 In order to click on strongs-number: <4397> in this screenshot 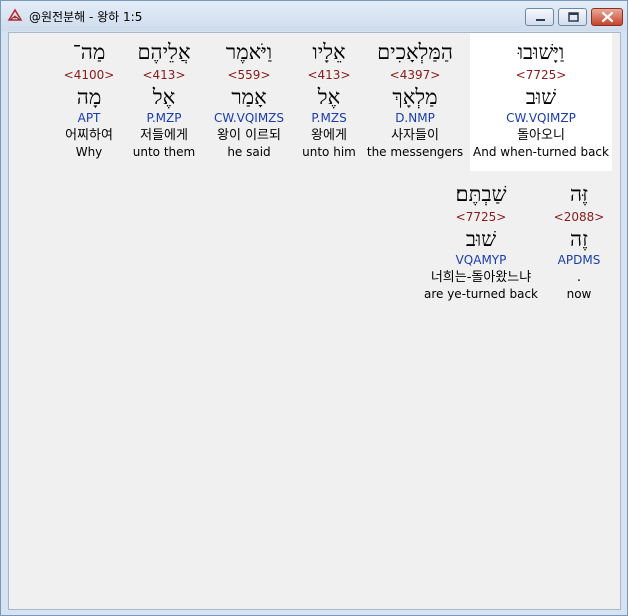, I will do `click(415, 75)`.